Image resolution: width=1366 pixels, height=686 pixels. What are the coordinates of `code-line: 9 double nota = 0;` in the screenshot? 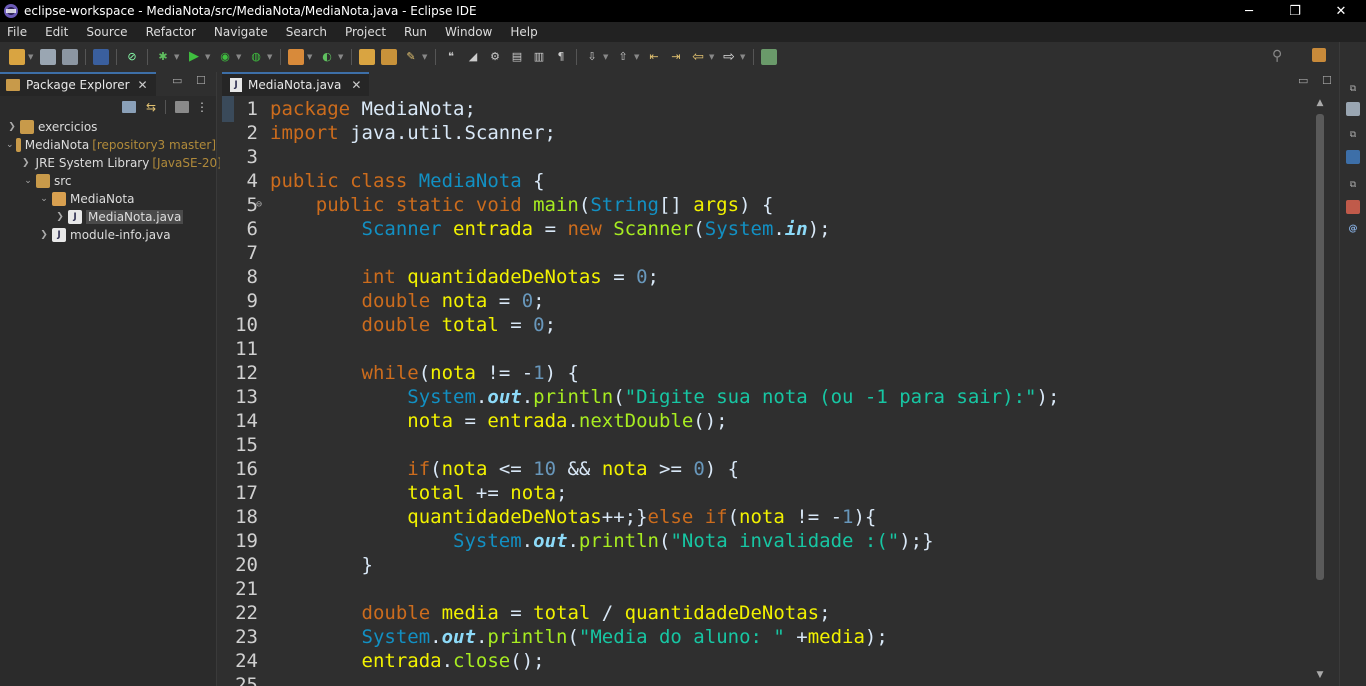 It's located at (765, 301).